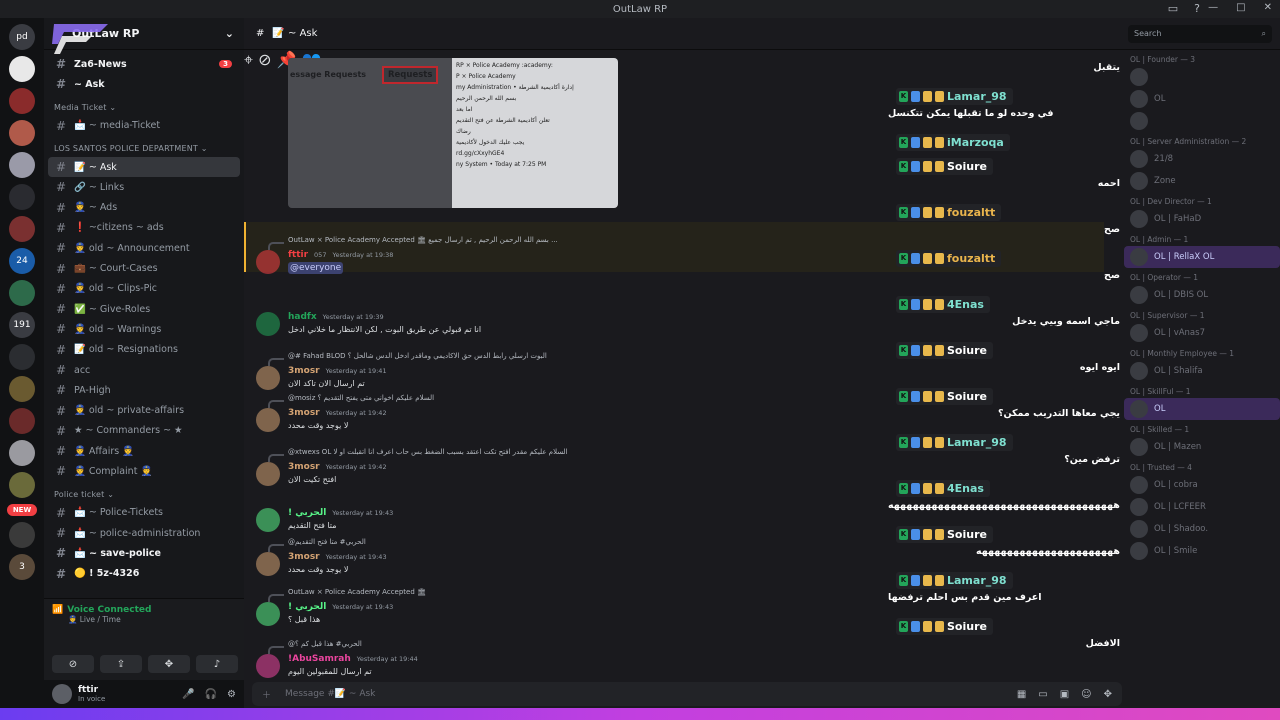 This screenshot has width=1280, height=720. What do you see at coordinates (319, 659) in the screenshot?
I see `message-author: !AbuSamrah` at bounding box center [319, 659].